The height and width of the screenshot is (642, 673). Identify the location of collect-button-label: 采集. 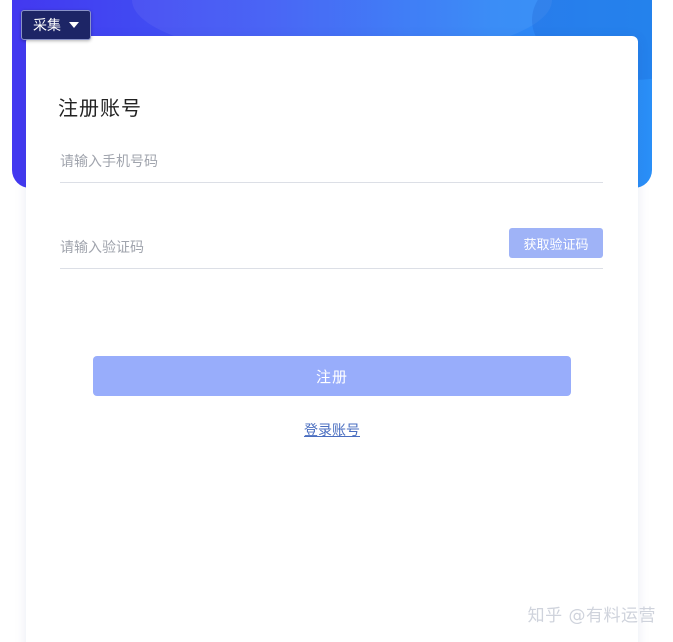
(47, 26).